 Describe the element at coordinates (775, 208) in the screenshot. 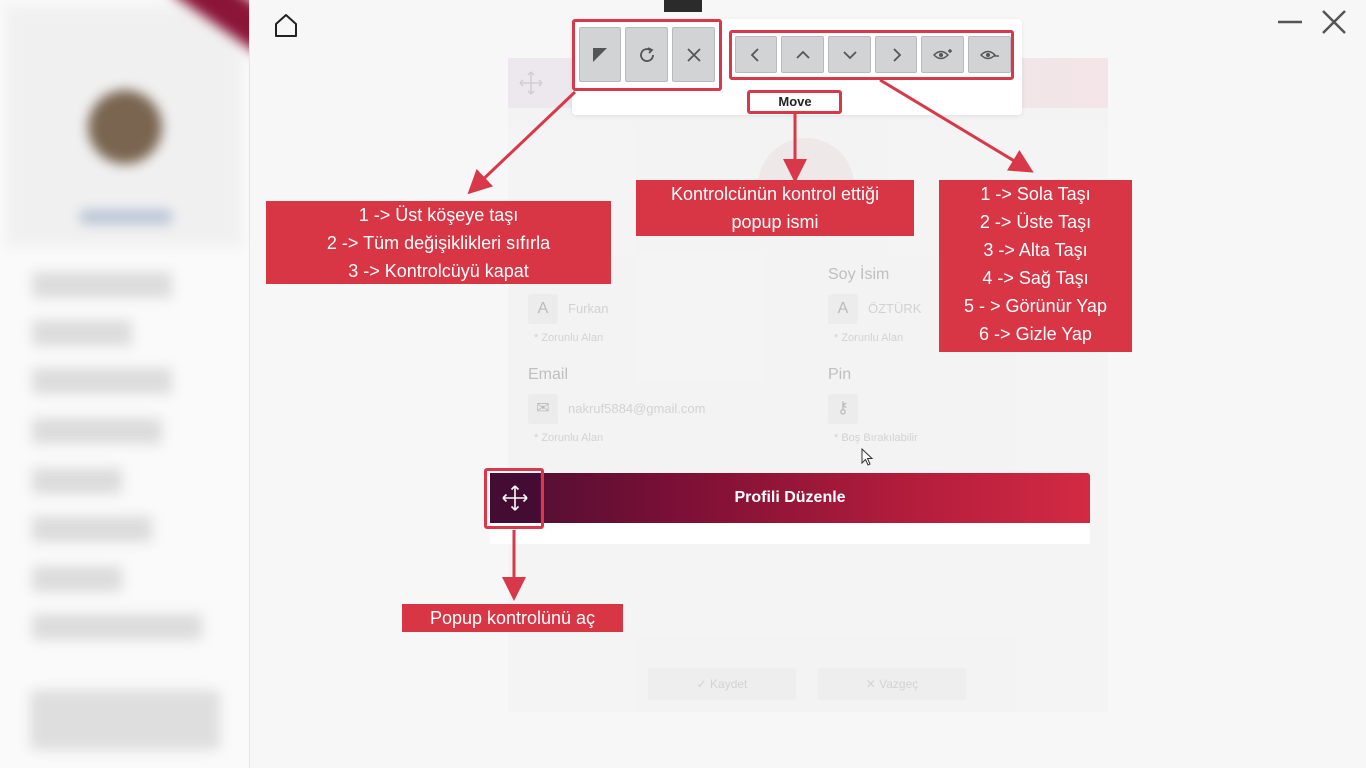

I see `callout-popup-name: Kontrolcünün kontrol ettiği popup ismi` at that location.